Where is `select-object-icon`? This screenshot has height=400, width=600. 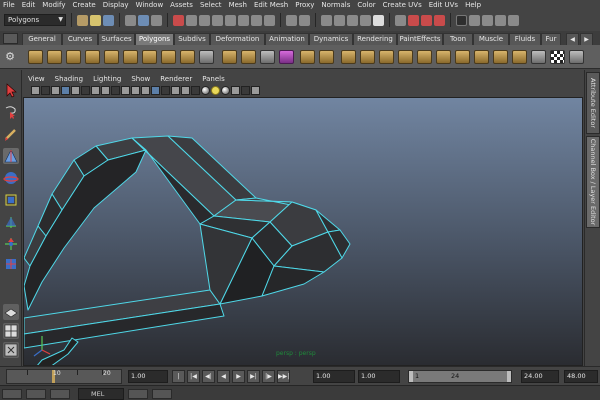 select-object-icon is located at coordinates (143, 20).